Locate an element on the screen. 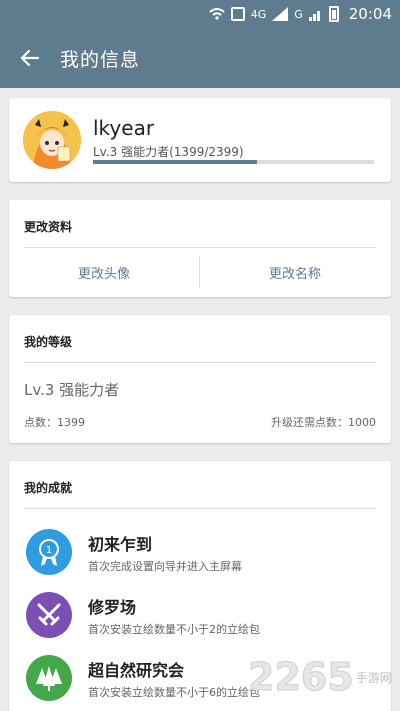 The width and height of the screenshot is (400, 711). level-progress-fill is located at coordinates (175, 162).